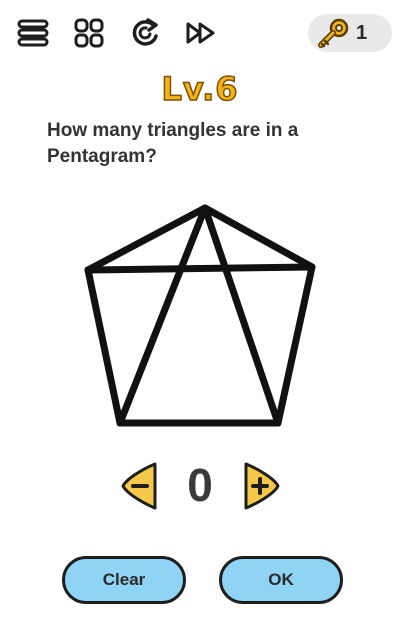 The width and height of the screenshot is (400, 640). I want to click on ok-button: OK, so click(281, 580).